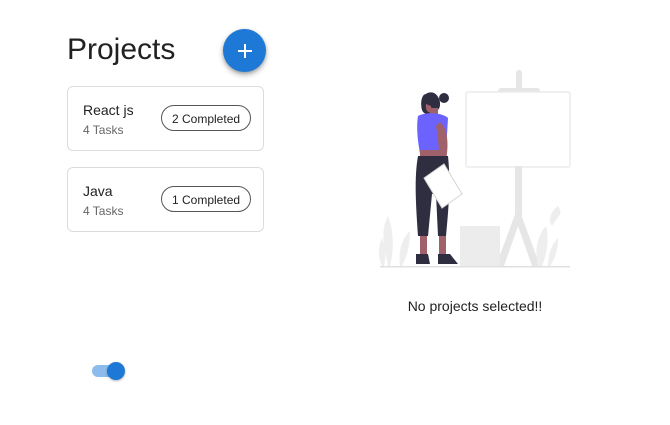  I want to click on completed-badge: 2 Completed, so click(206, 118).